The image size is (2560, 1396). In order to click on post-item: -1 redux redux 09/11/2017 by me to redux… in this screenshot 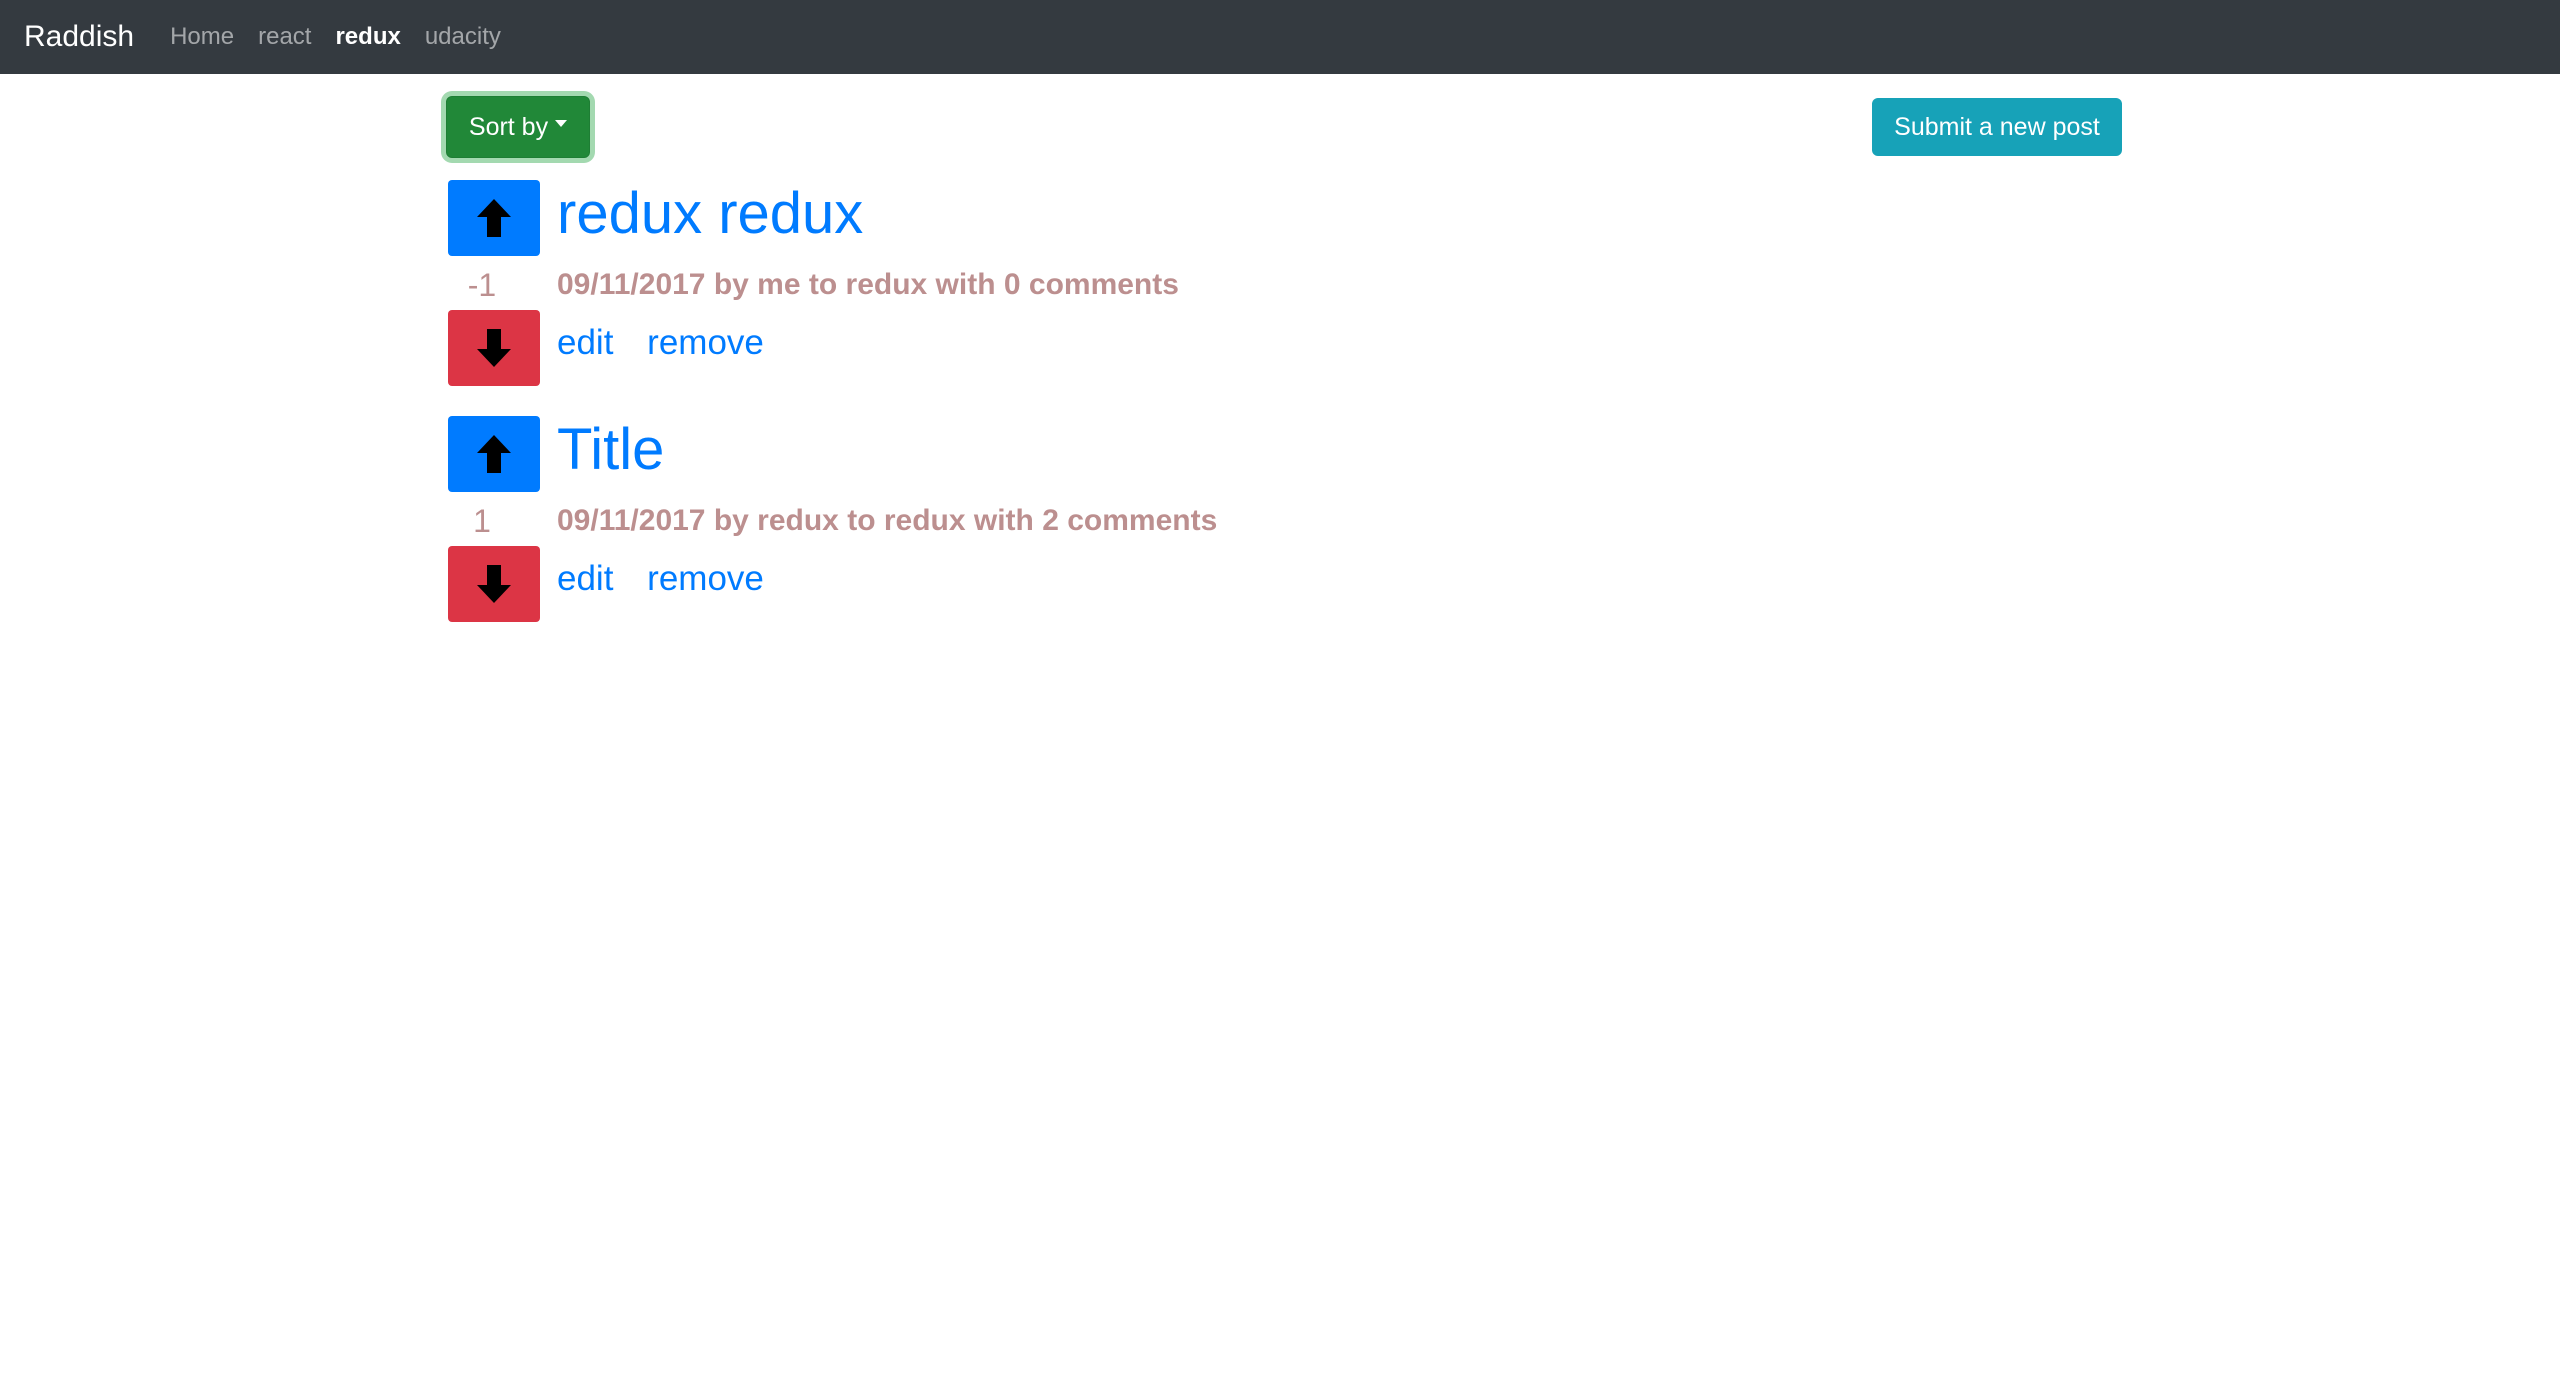, I will do `click(1148, 283)`.